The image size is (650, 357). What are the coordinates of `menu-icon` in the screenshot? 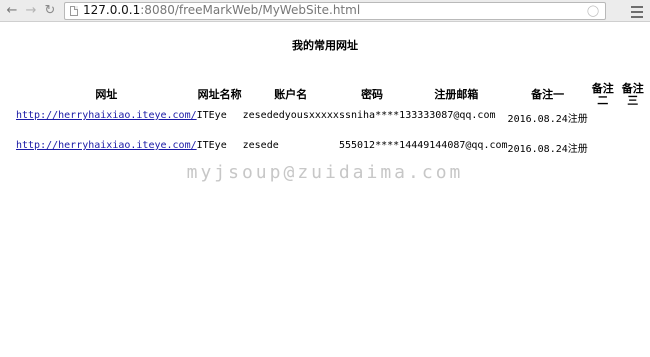 It's located at (637, 11).